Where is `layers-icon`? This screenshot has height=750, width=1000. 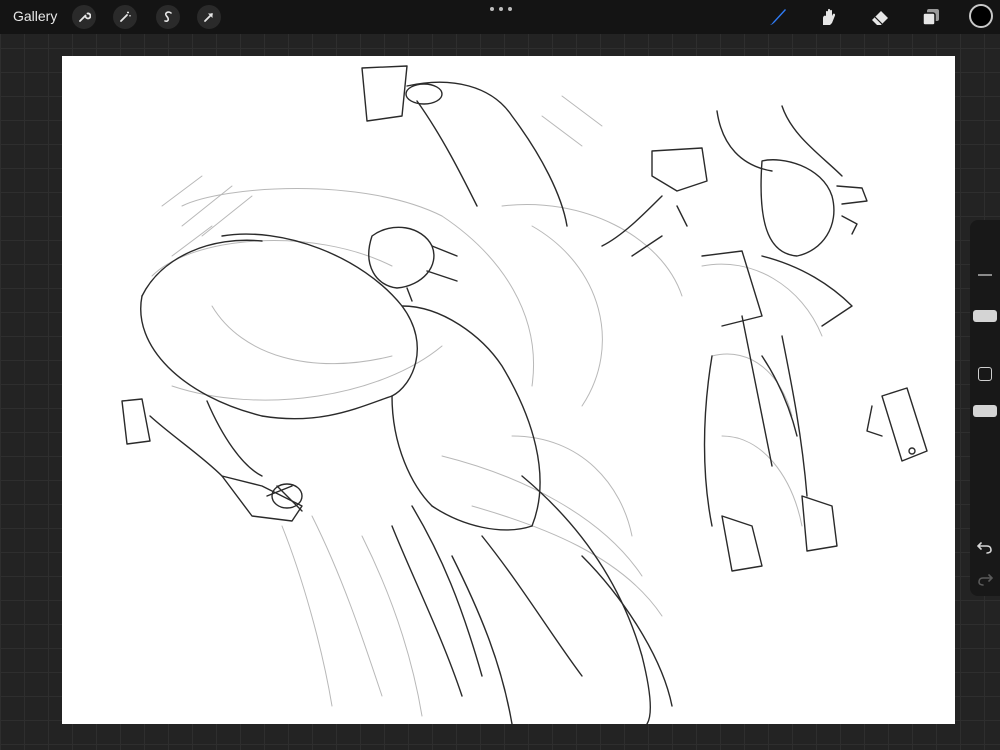
layers-icon is located at coordinates (930, 17).